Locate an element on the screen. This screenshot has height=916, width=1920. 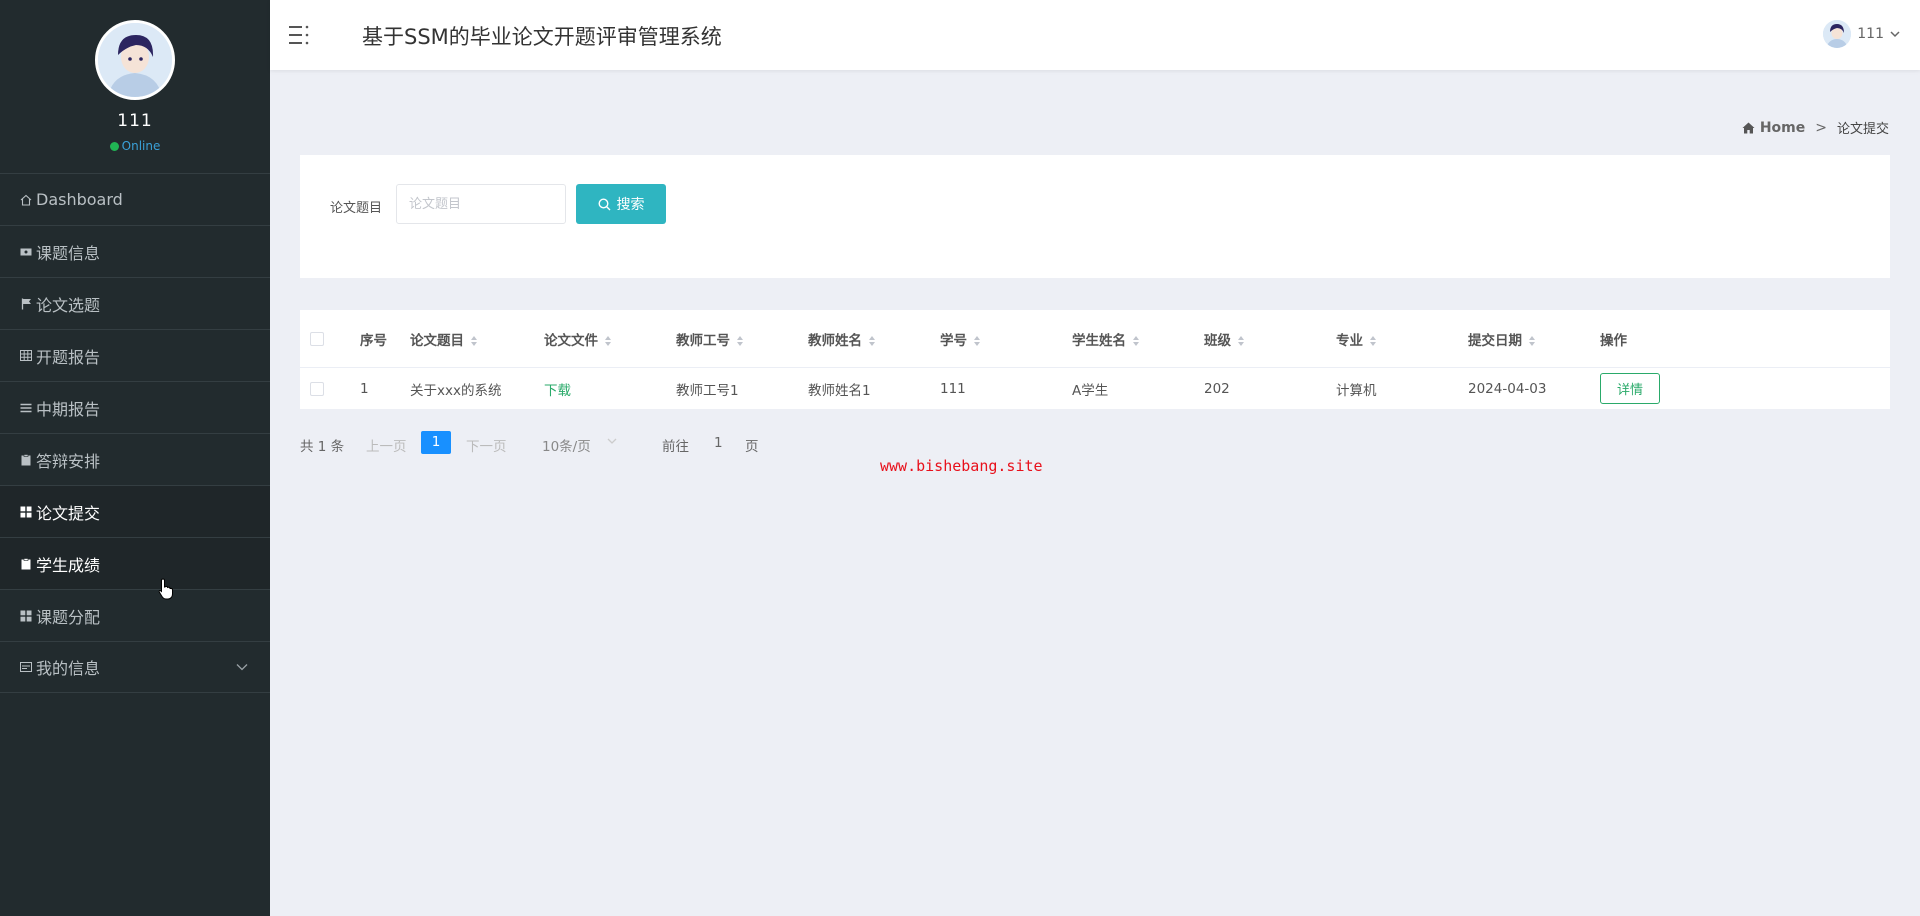
col-header-title: 论文题目 is located at coordinates (444, 339).